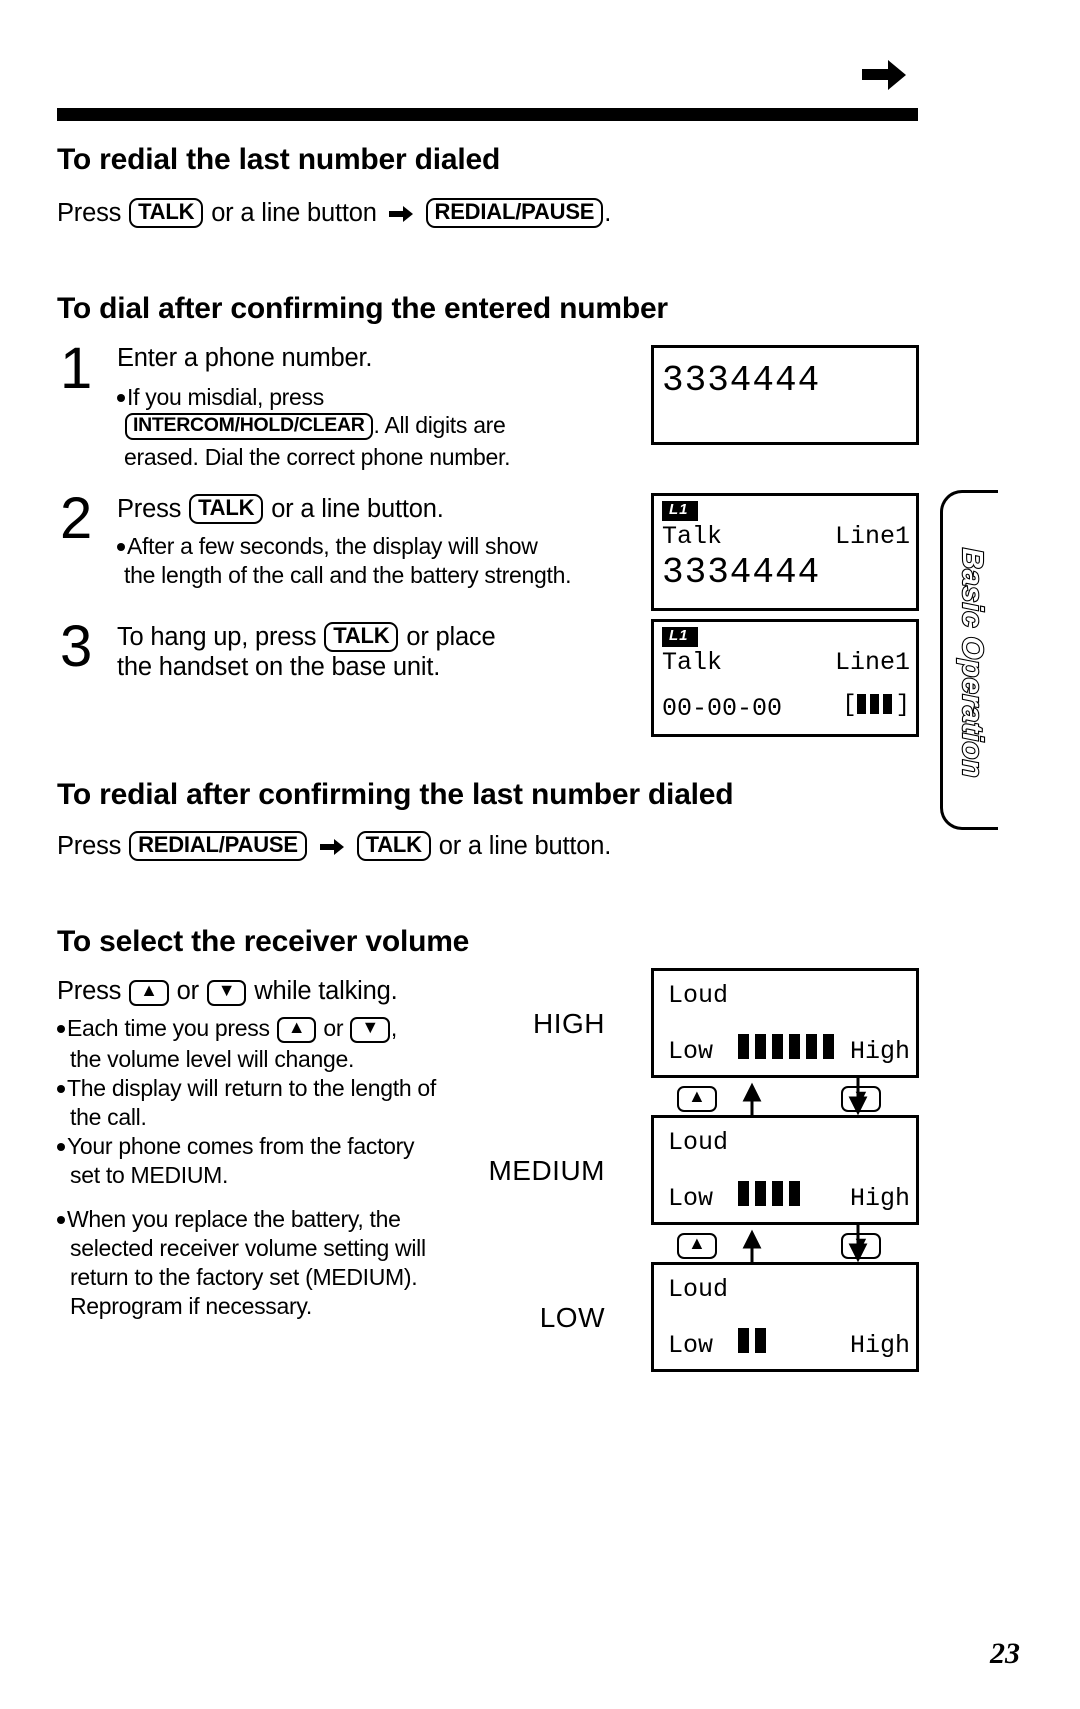  I want to click on step-1-bullet-1-cont: INTERCOM/HOLD/CLEAR. All digits are, so click(315, 426).